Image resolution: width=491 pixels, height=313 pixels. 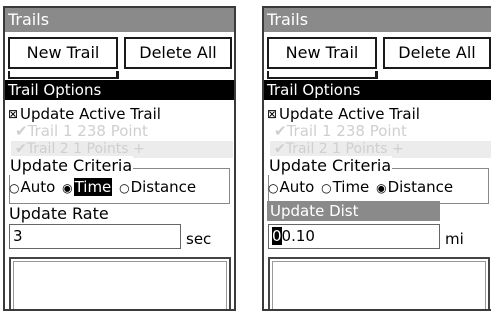 I want to click on update-dist-unit: mi, so click(x=454, y=239).